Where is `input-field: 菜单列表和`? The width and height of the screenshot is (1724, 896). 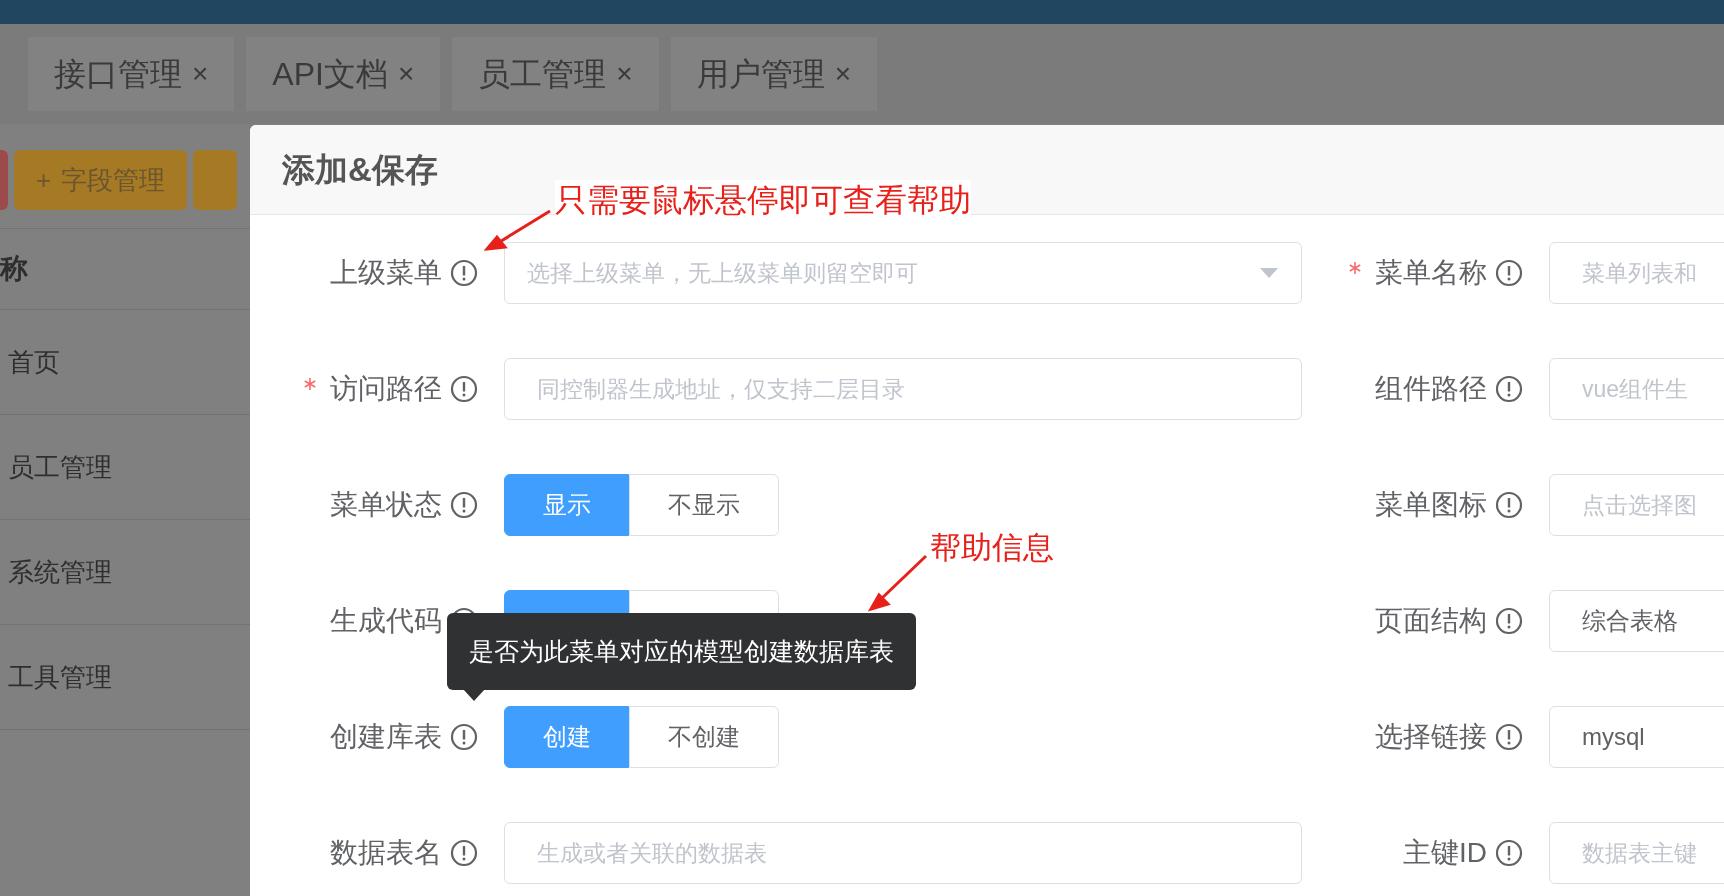 input-field: 菜单列表和 is located at coordinates (1636, 273).